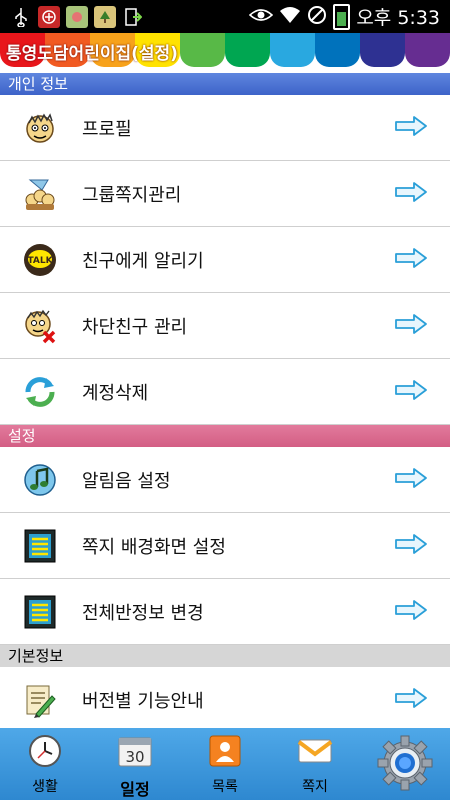 The image size is (450, 800). Describe the element at coordinates (225, 612) in the screenshot. I see `list-item-class-info: 전체반정보 변경` at that location.